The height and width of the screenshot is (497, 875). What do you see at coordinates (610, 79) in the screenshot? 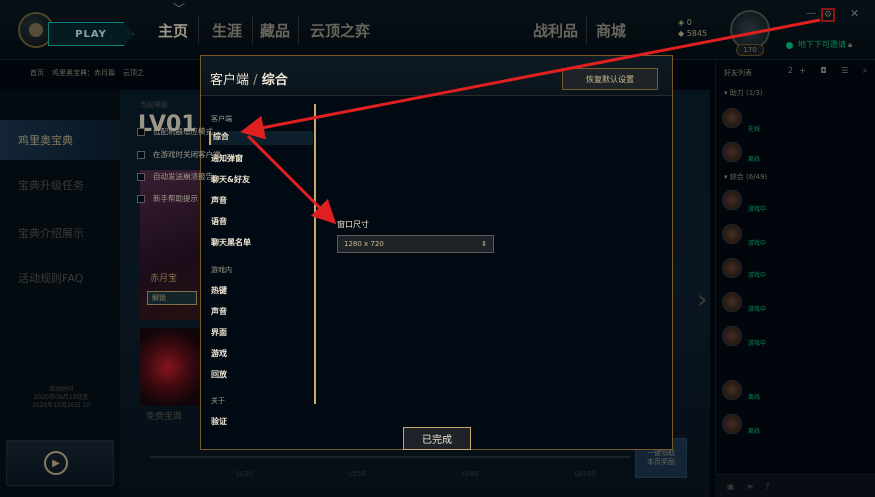
I see `restore-defaults-button: 恢复默认设置` at bounding box center [610, 79].